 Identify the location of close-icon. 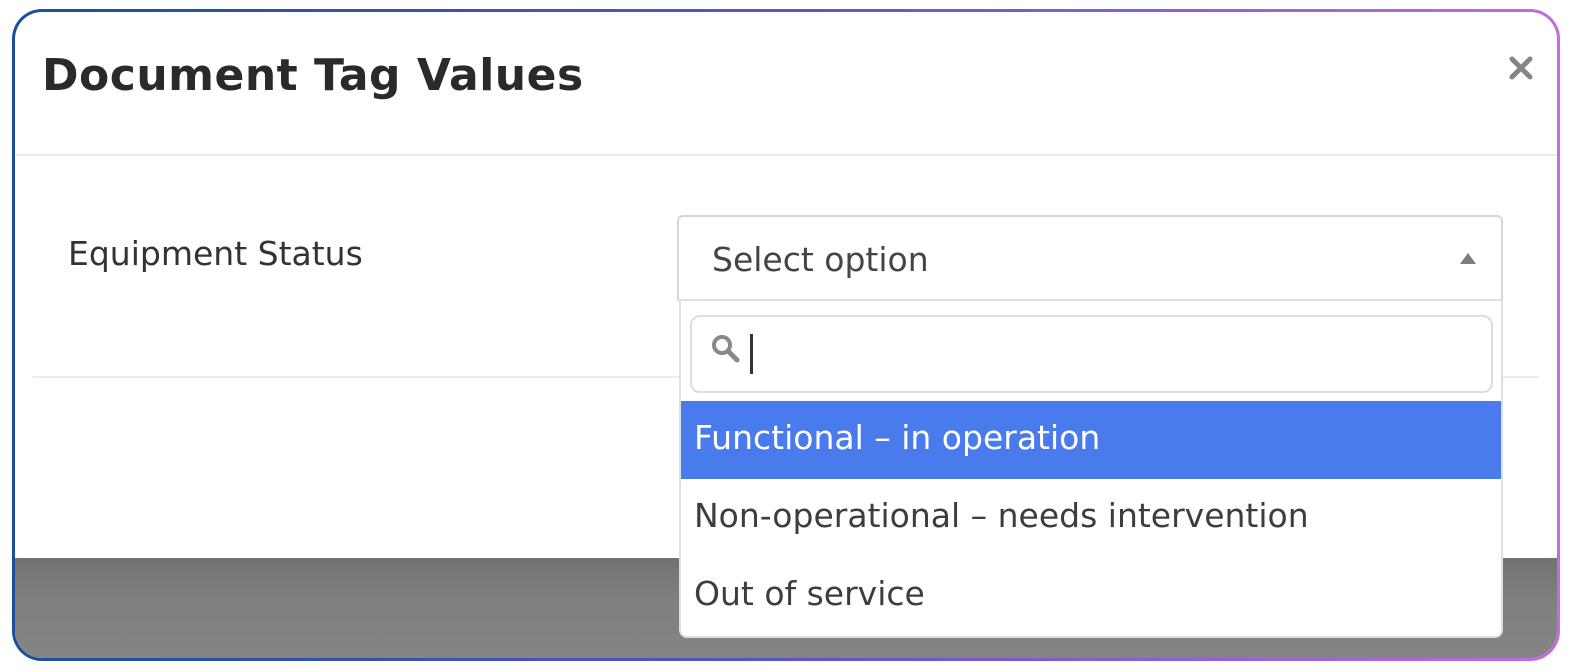
(1521, 68).